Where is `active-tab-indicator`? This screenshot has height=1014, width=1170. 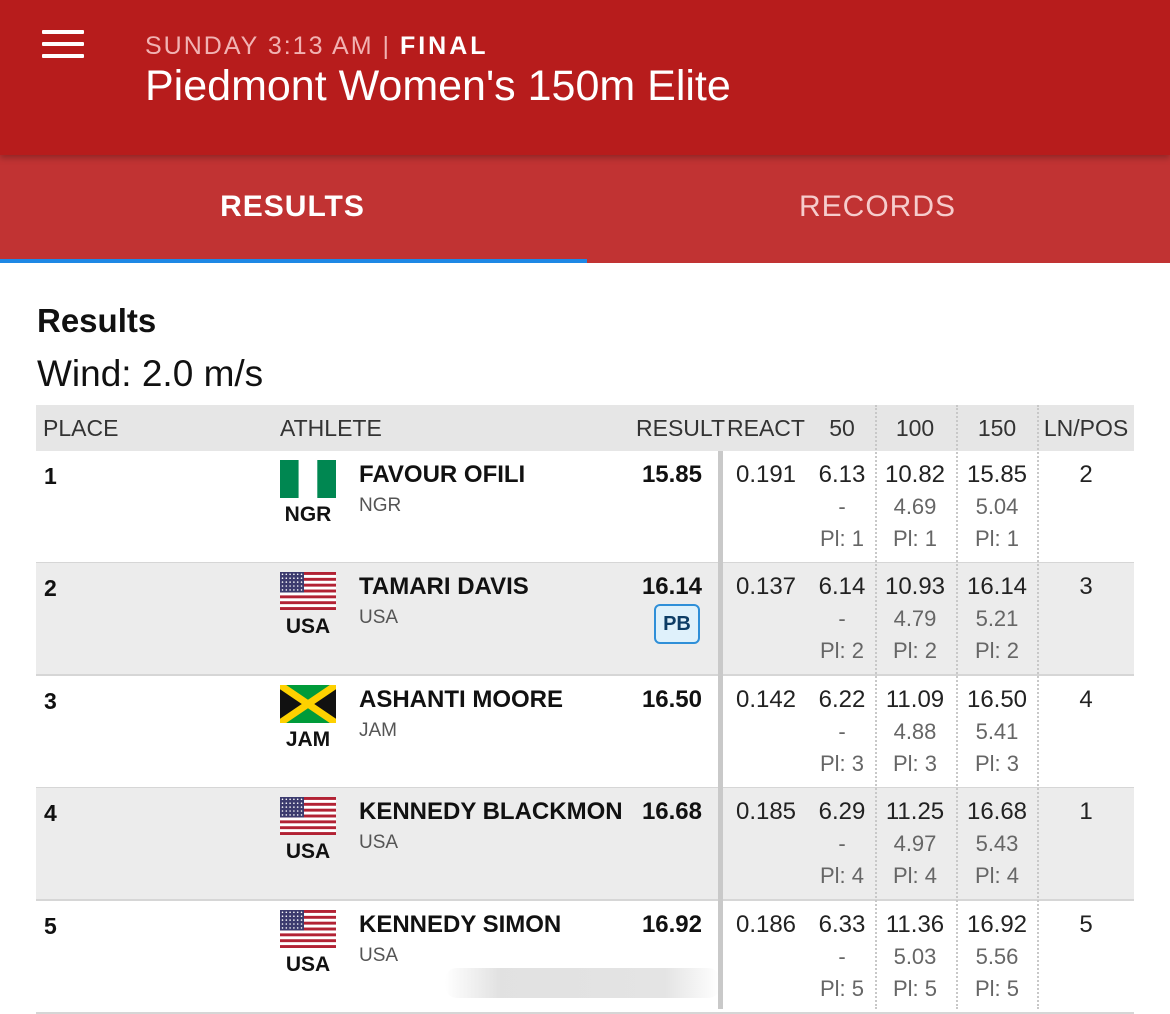 active-tab-indicator is located at coordinates (293, 261).